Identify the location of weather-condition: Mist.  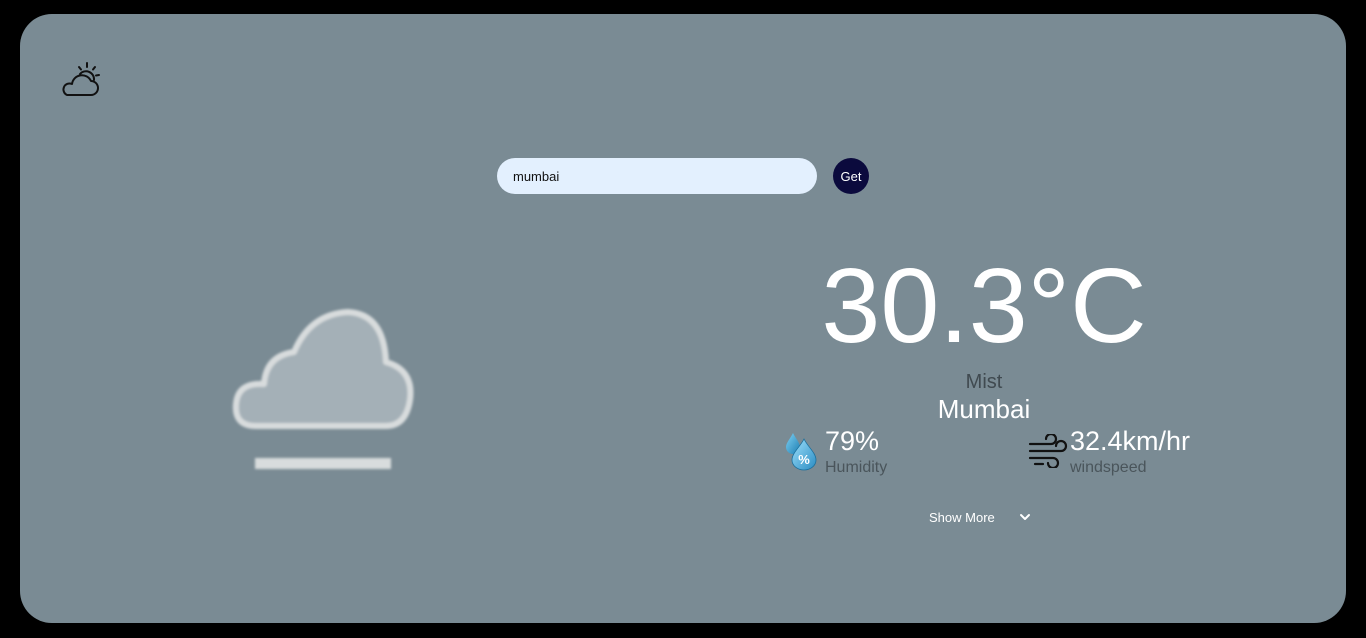
(984, 382).